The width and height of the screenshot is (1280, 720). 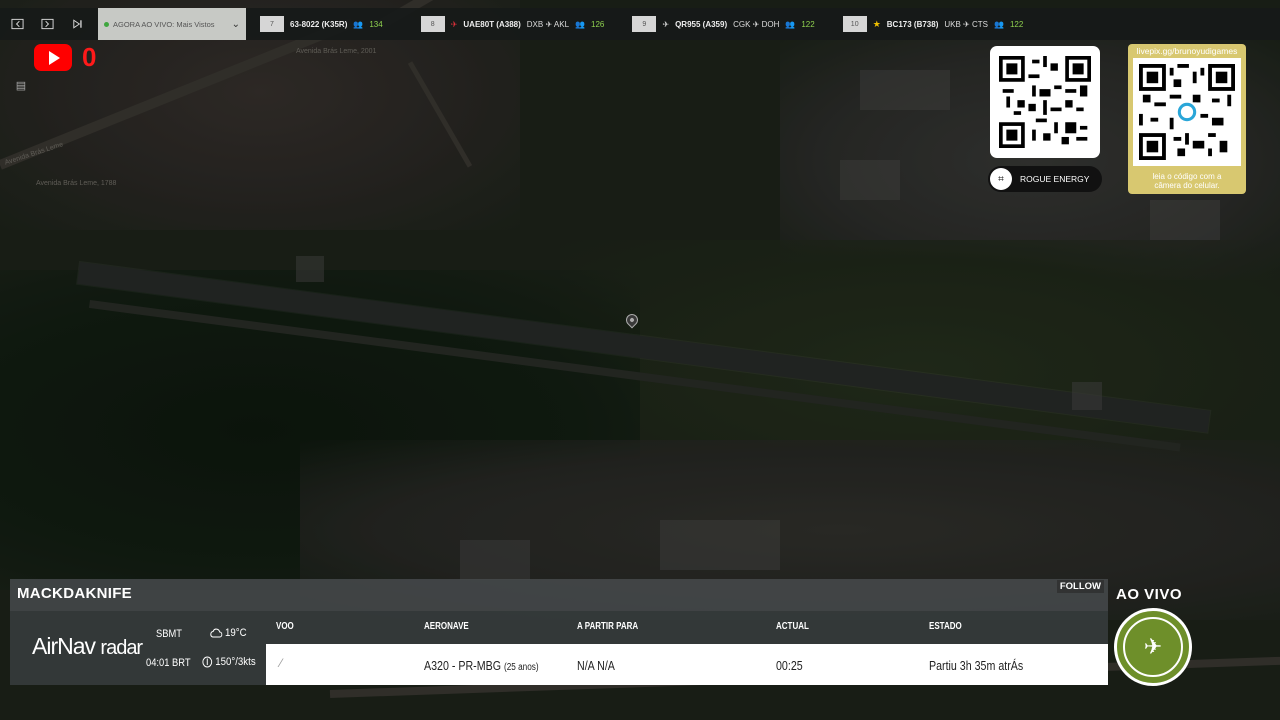 I want to click on ticker-item: 8 ✈ UAE80T (A388) DXB ✈ AKL 👥 126, so click(x=512, y=24).